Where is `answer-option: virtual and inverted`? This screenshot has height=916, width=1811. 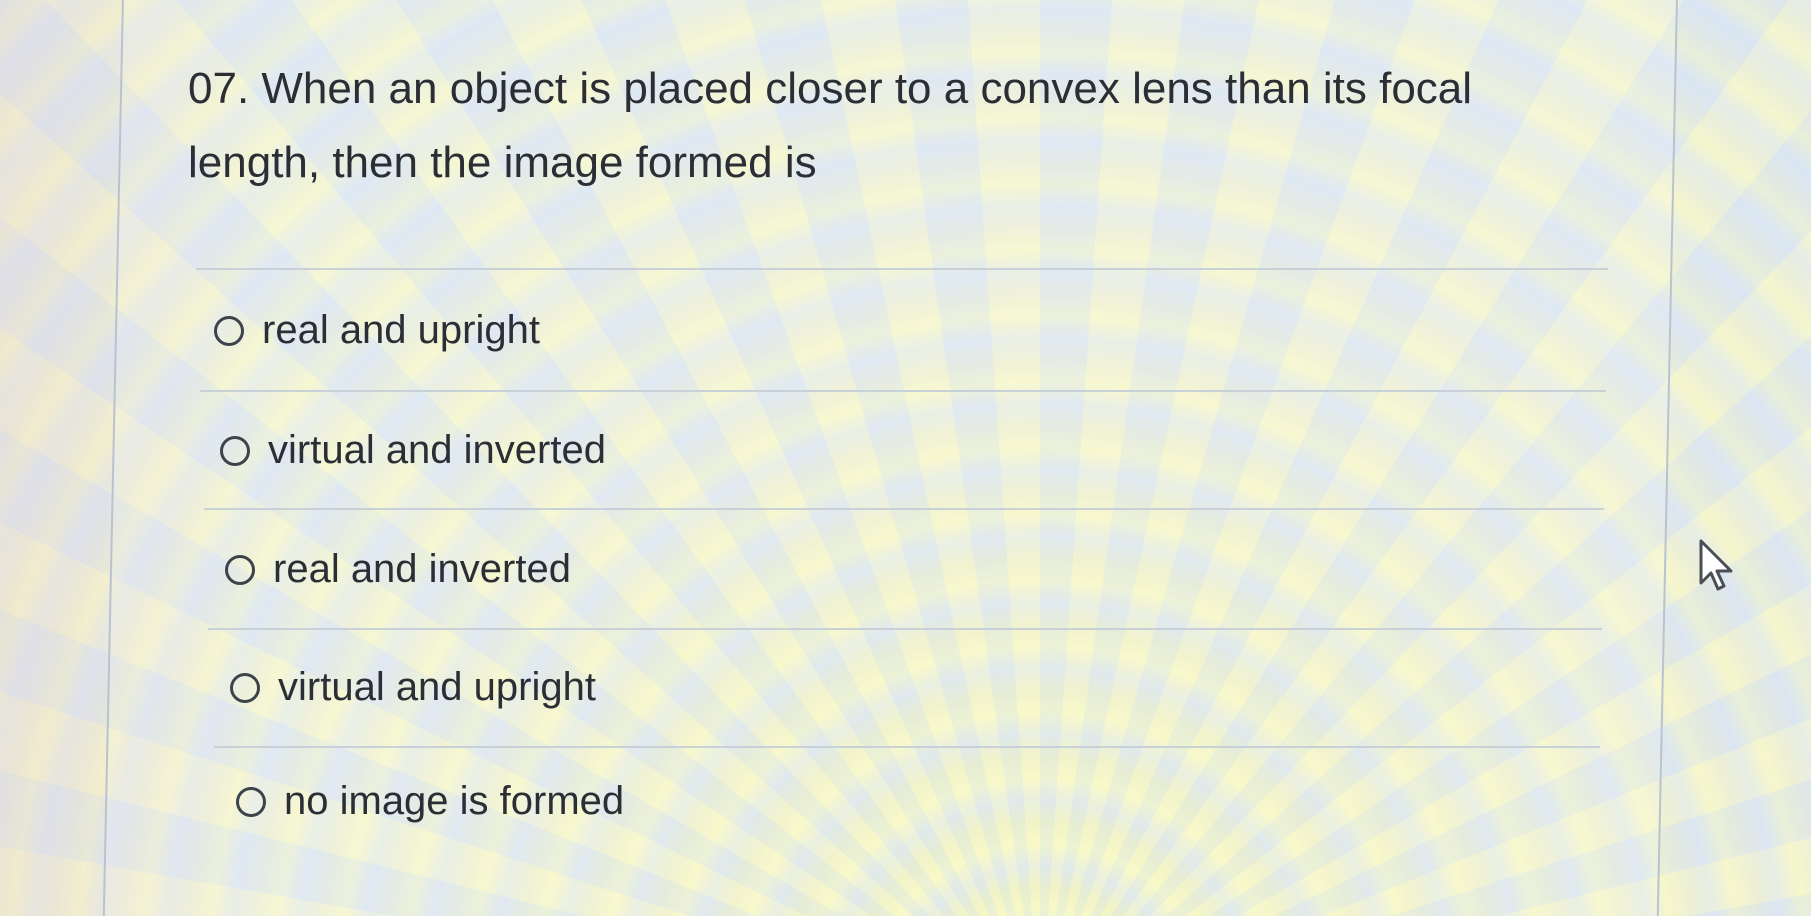
answer-option: virtual and inverted is located at coordinates (413, 450).